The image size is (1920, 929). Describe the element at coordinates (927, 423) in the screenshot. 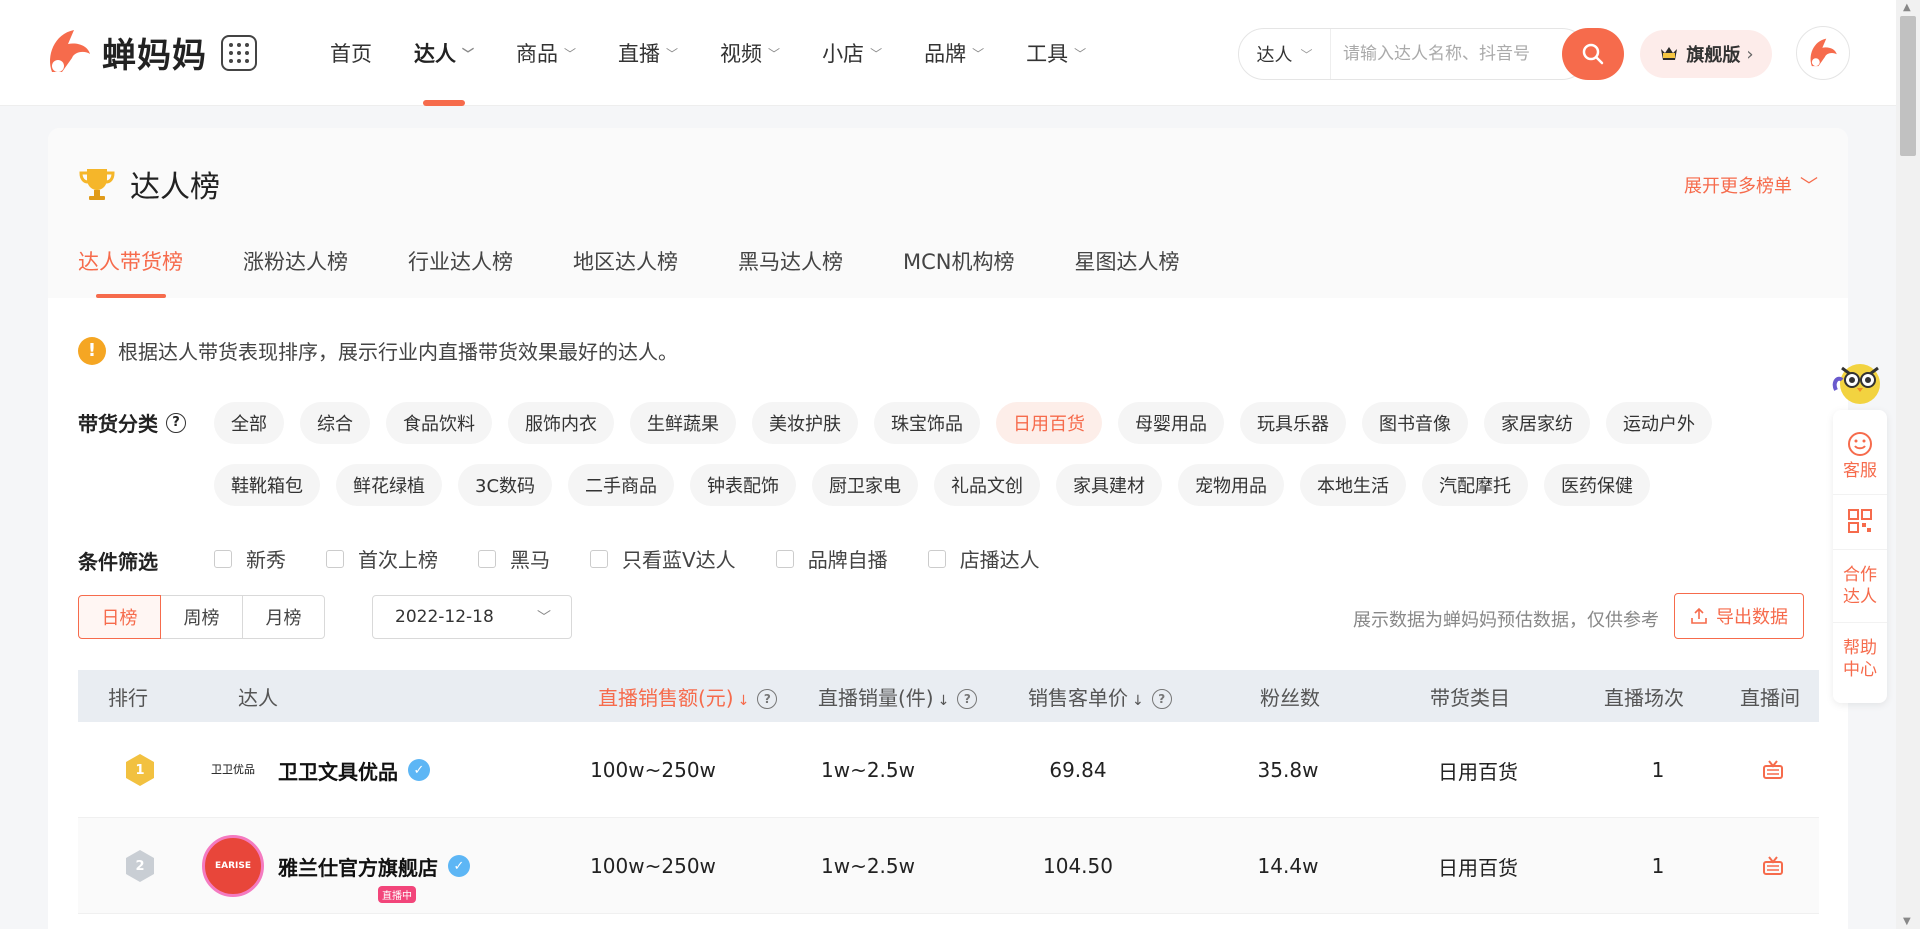

I see `category-chip: 珠宝饰品` at that location.